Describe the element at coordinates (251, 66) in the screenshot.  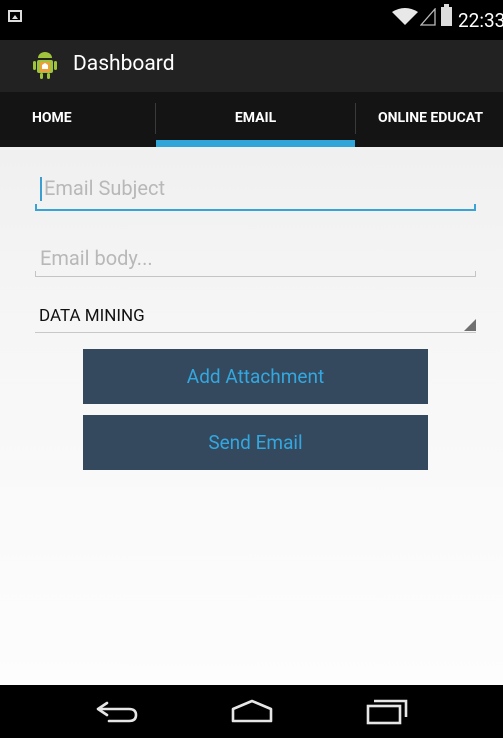
I see `action-bar: Dashboard` at that location.